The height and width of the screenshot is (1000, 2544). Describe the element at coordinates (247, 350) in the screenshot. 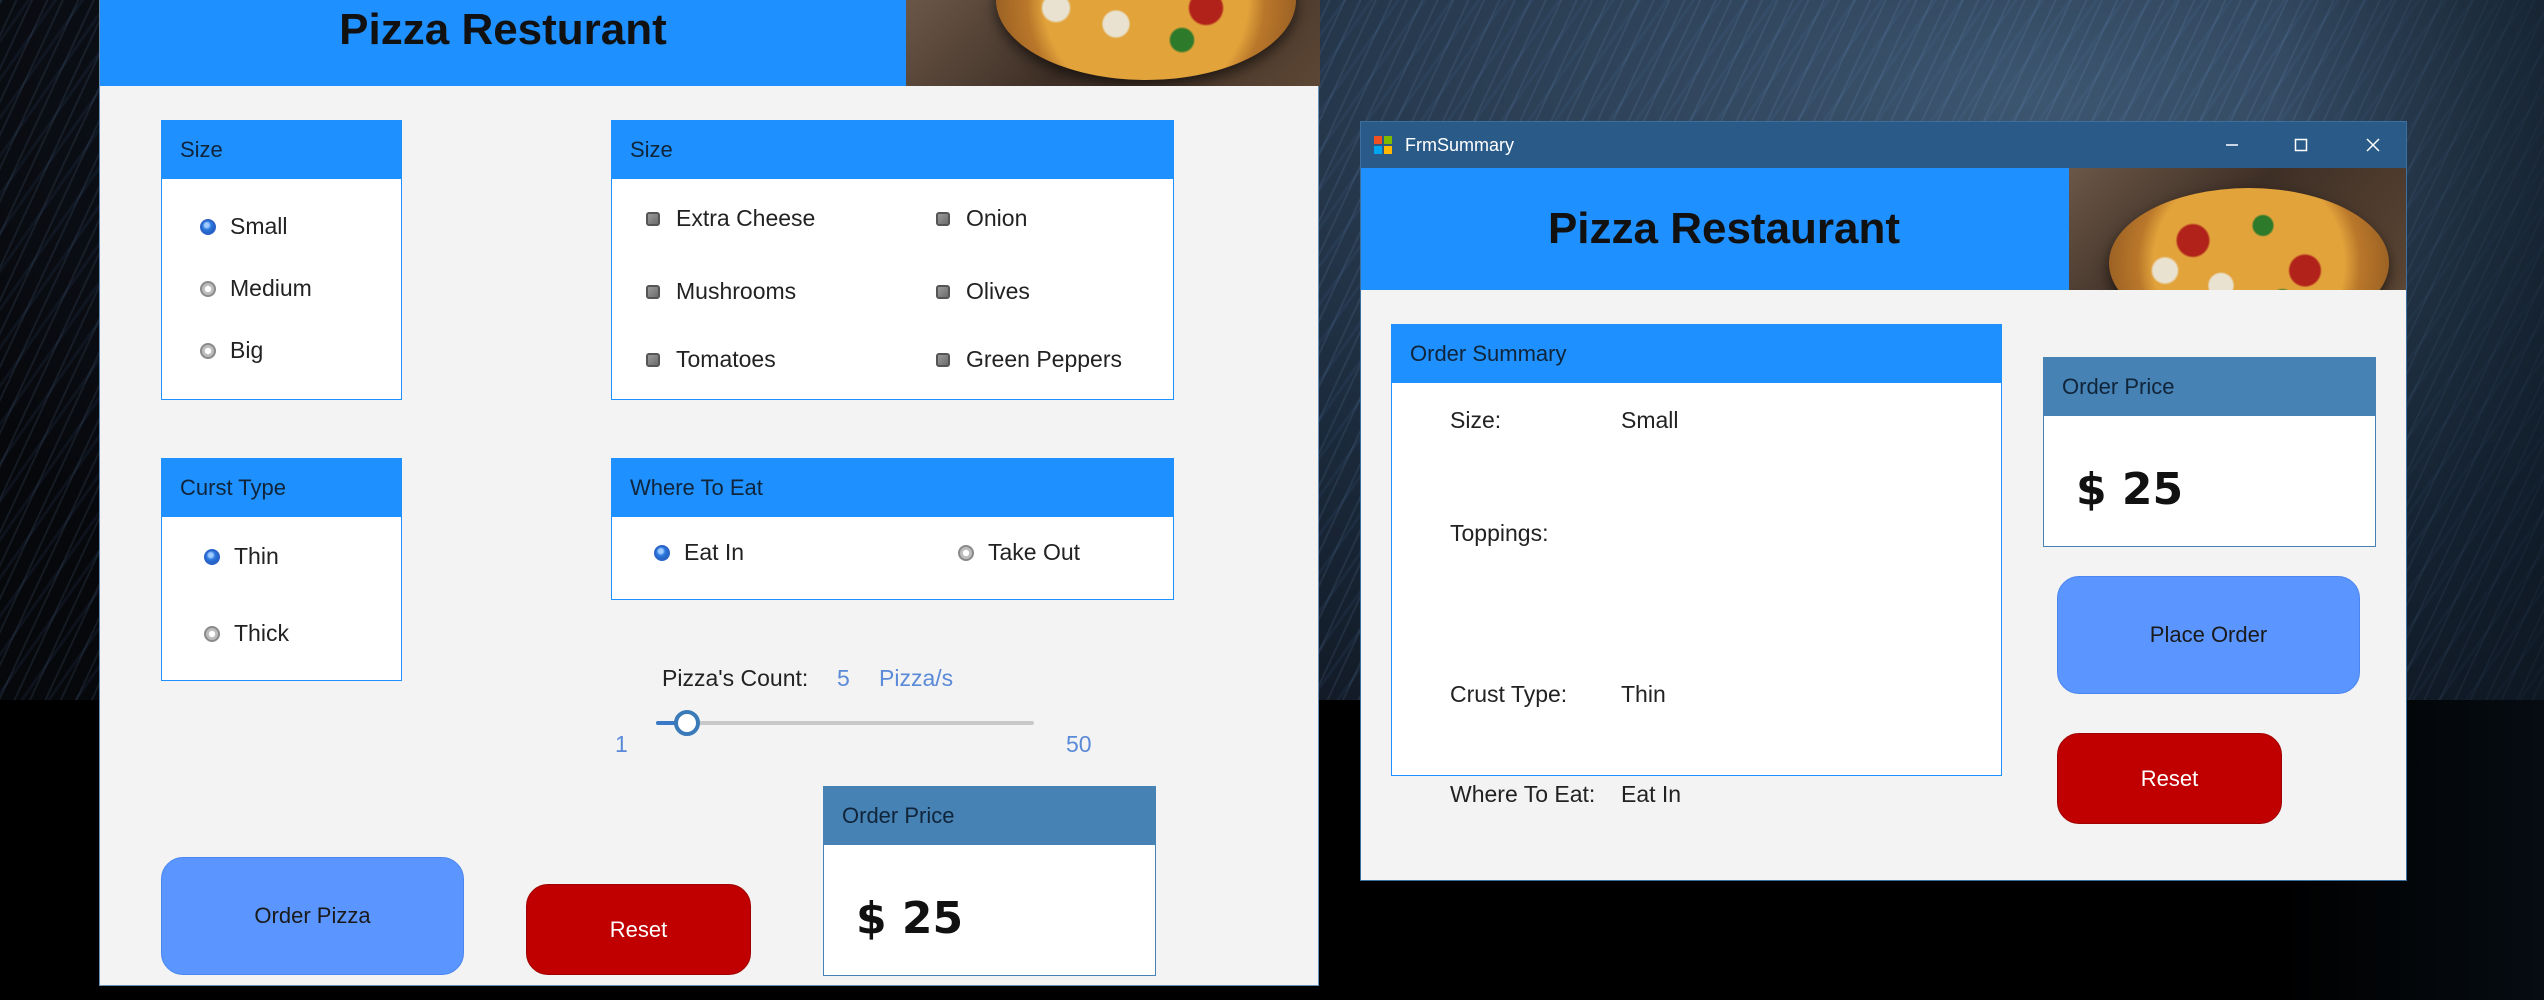

I see `size-radio-big-label: Big` at that location.